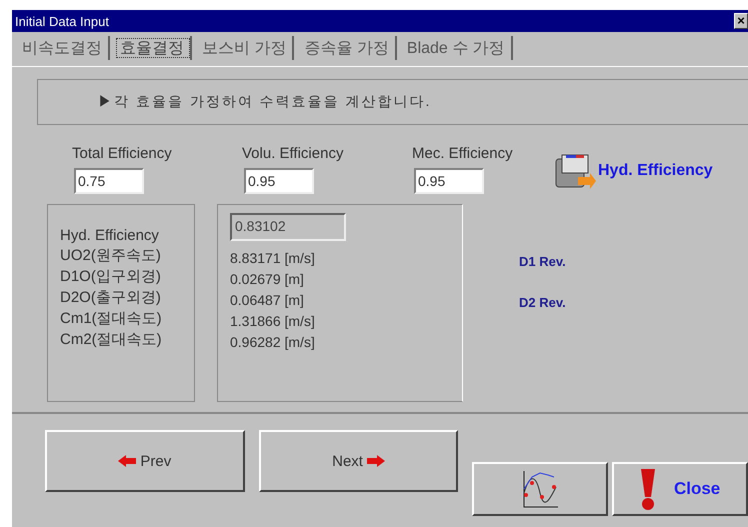  What do you see at coordinates (648, 489) in the screenshot?
I see `exclamation-icon` at bounding box center [648, 489].